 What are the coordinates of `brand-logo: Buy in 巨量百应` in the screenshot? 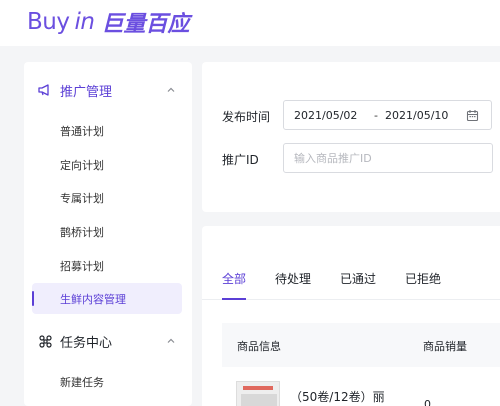 It's located at (108, 22).